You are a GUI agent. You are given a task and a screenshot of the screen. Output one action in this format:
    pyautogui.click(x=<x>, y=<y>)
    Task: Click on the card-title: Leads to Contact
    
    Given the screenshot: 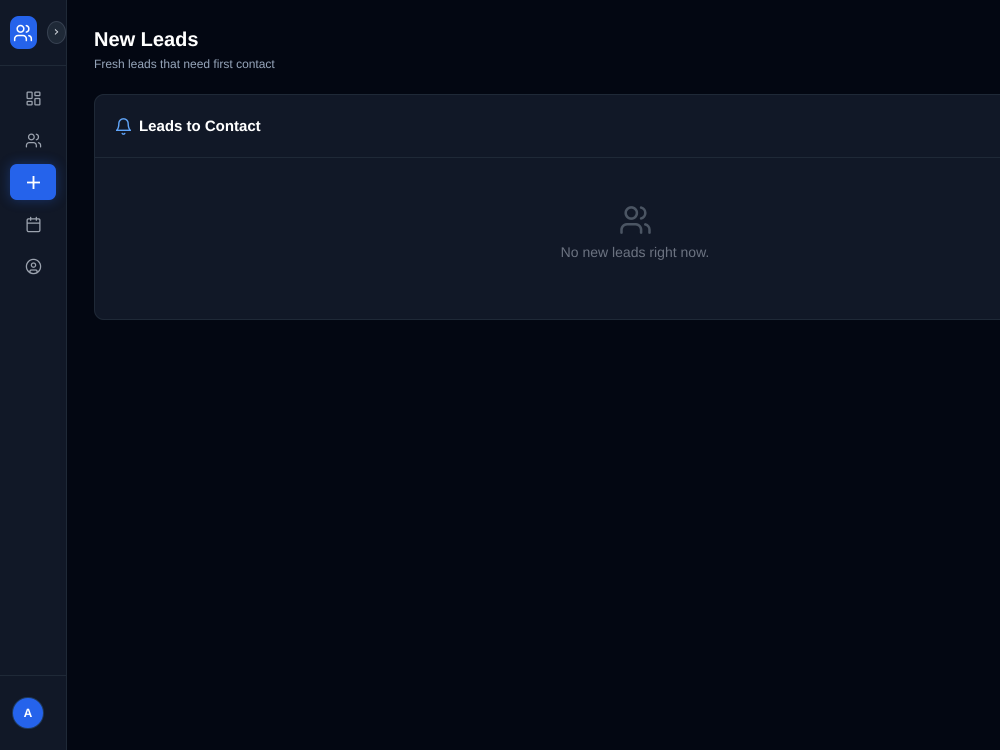 What is the action you would take?
    pyautogui.click(x=200, y=126)
    